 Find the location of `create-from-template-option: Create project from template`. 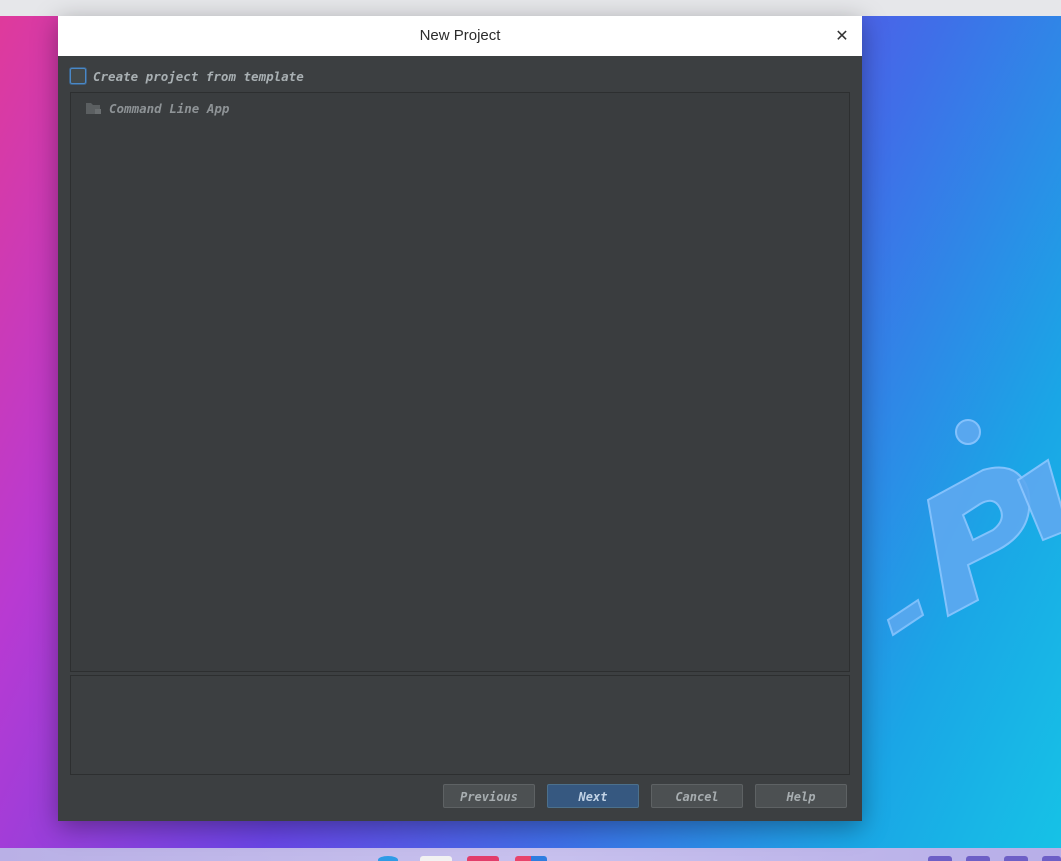

create-from-template-option: Create project from template is located at coordinates (187, 76).